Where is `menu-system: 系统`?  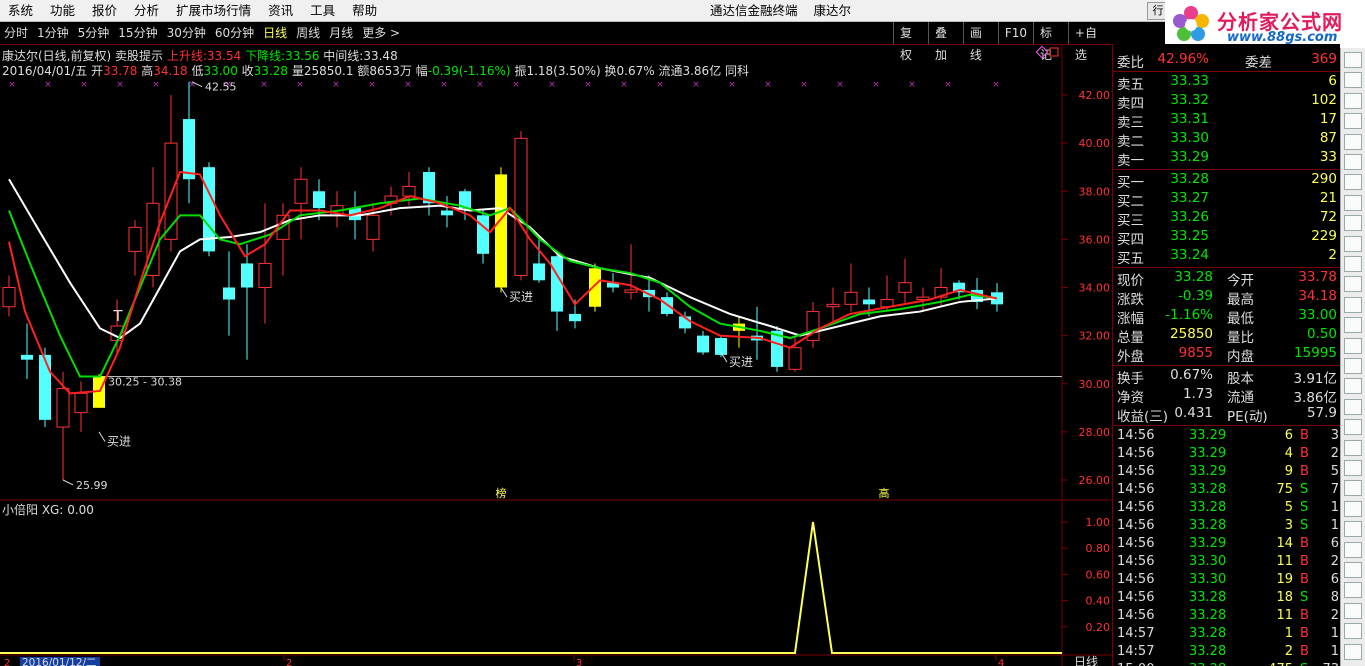 menu-system: 系统 is located at coordinates (21, 11).